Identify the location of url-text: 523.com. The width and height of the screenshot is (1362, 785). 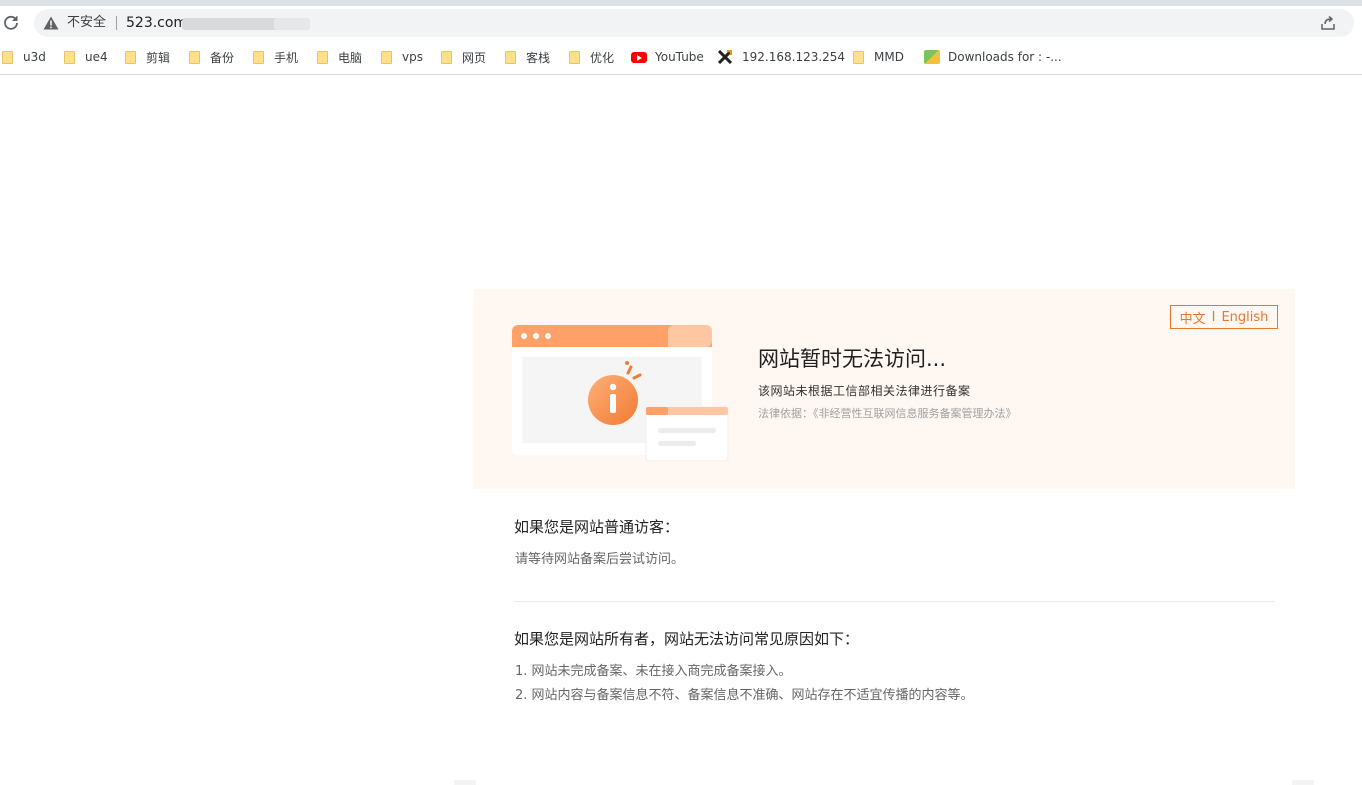
(156, 23).